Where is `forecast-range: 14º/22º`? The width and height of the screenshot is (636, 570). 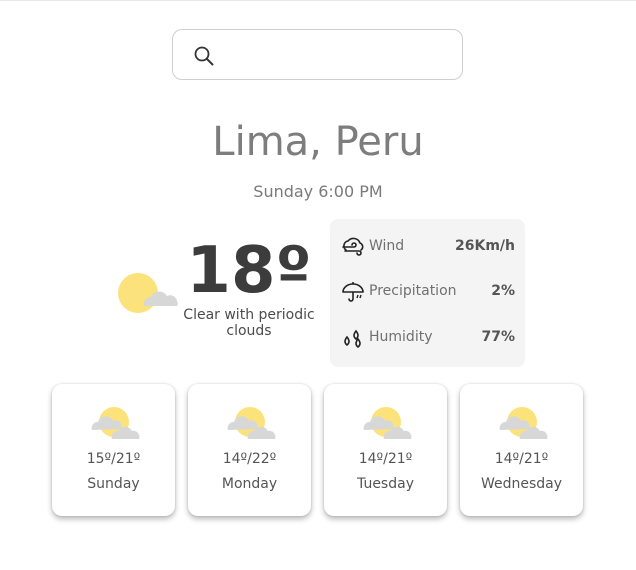
forecast-range: 14º/22º is located at coordinates (249, 459).